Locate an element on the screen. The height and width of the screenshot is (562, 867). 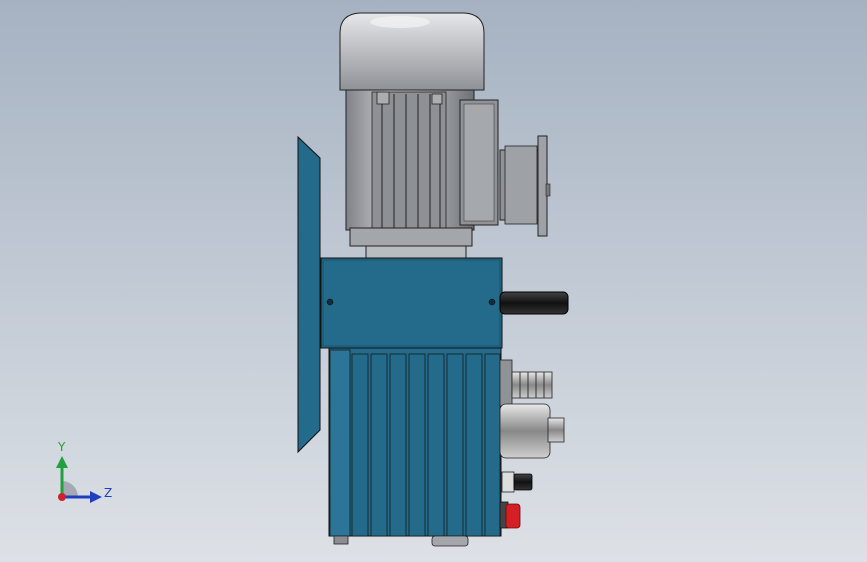
origin-x-axis is located at coordinates (62, 497).